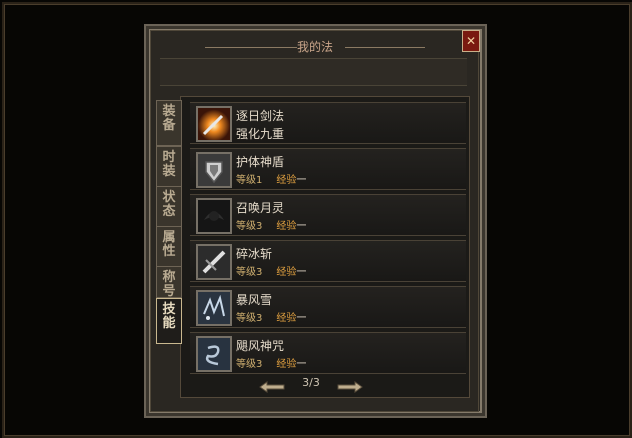 The width and height of the screenshot is (632, 438). What do you see at coordinates (260, 116) in the screenshot?
I see `skill-name: 逐日剑法` at bounding box center [260, 116].